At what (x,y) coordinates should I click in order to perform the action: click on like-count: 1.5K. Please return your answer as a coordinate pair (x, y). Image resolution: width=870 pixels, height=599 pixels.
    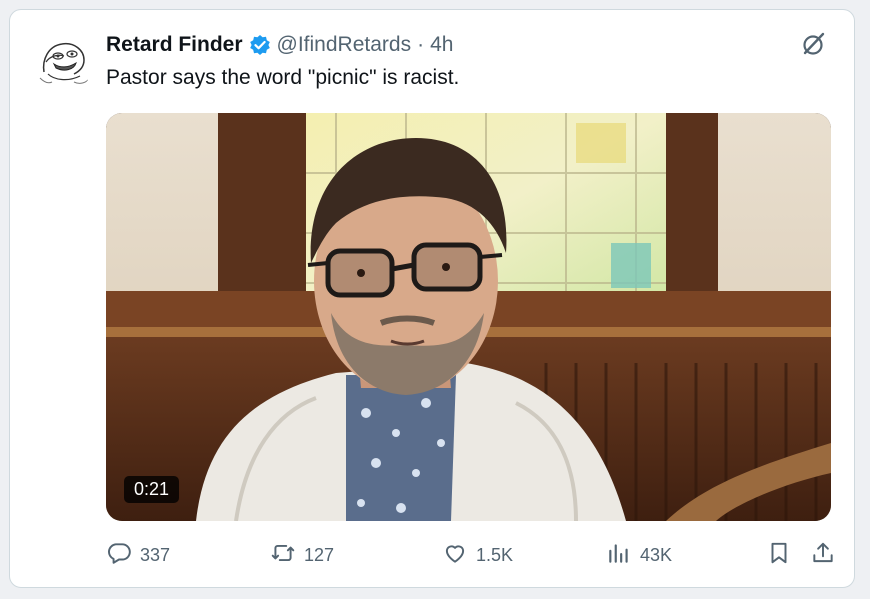
    Looking at the image, I should click on (495, 554).